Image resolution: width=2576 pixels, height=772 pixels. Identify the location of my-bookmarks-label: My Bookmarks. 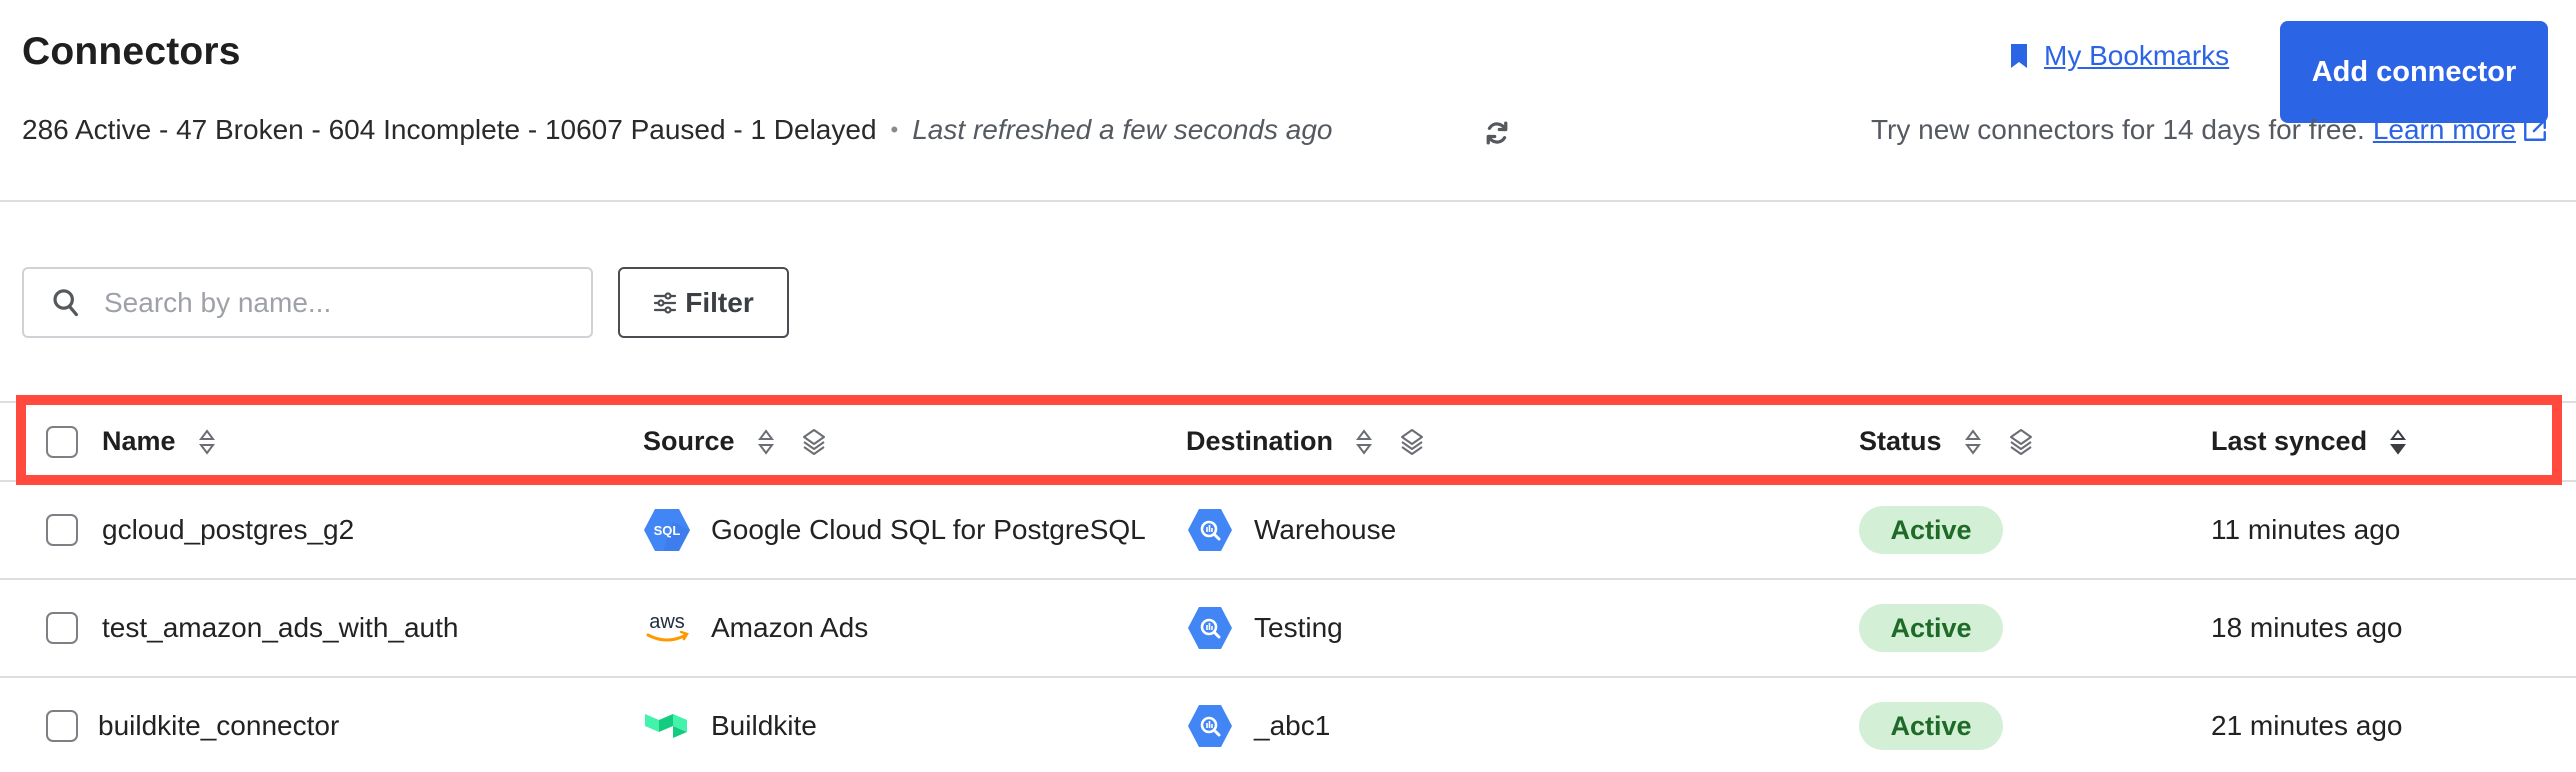
(2137, 55).